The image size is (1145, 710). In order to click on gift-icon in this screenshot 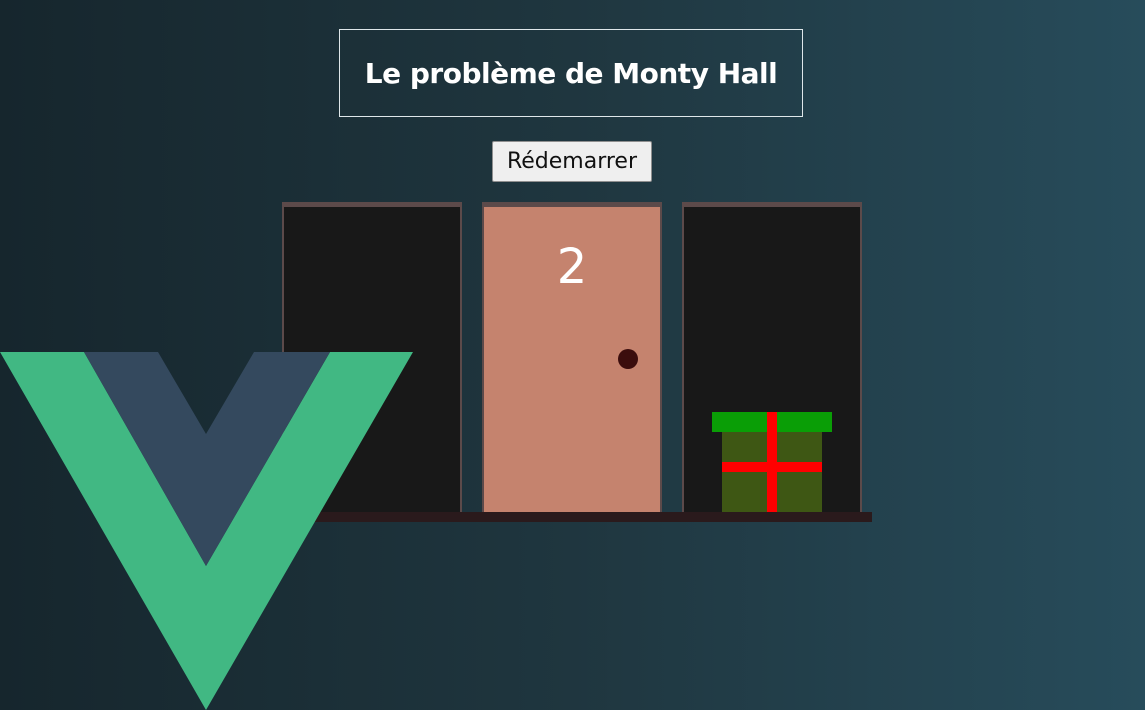, I will do `click(772, 464)`.